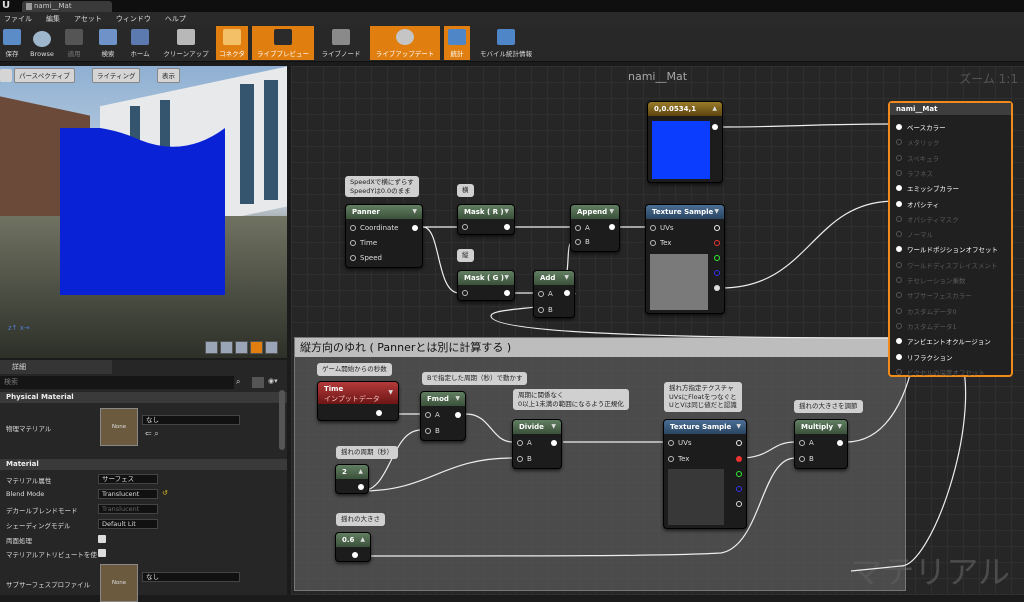 This screenshot has width=1024, height=602. What do you see at coordinates (506, 43) in the screenshot?
I see `mobile-stats-button: モバイル統計情報` at bounding box center [506, 43].